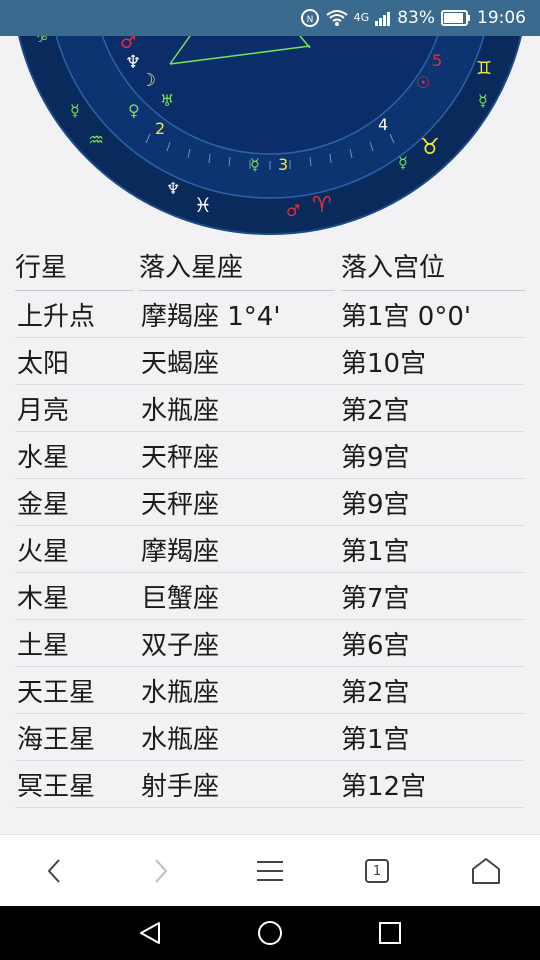 The image size is (540, 960). What do you see at coordinates (383, 19) in the screenshot?
I see `signal-icon` at bounding box center [383, 19].